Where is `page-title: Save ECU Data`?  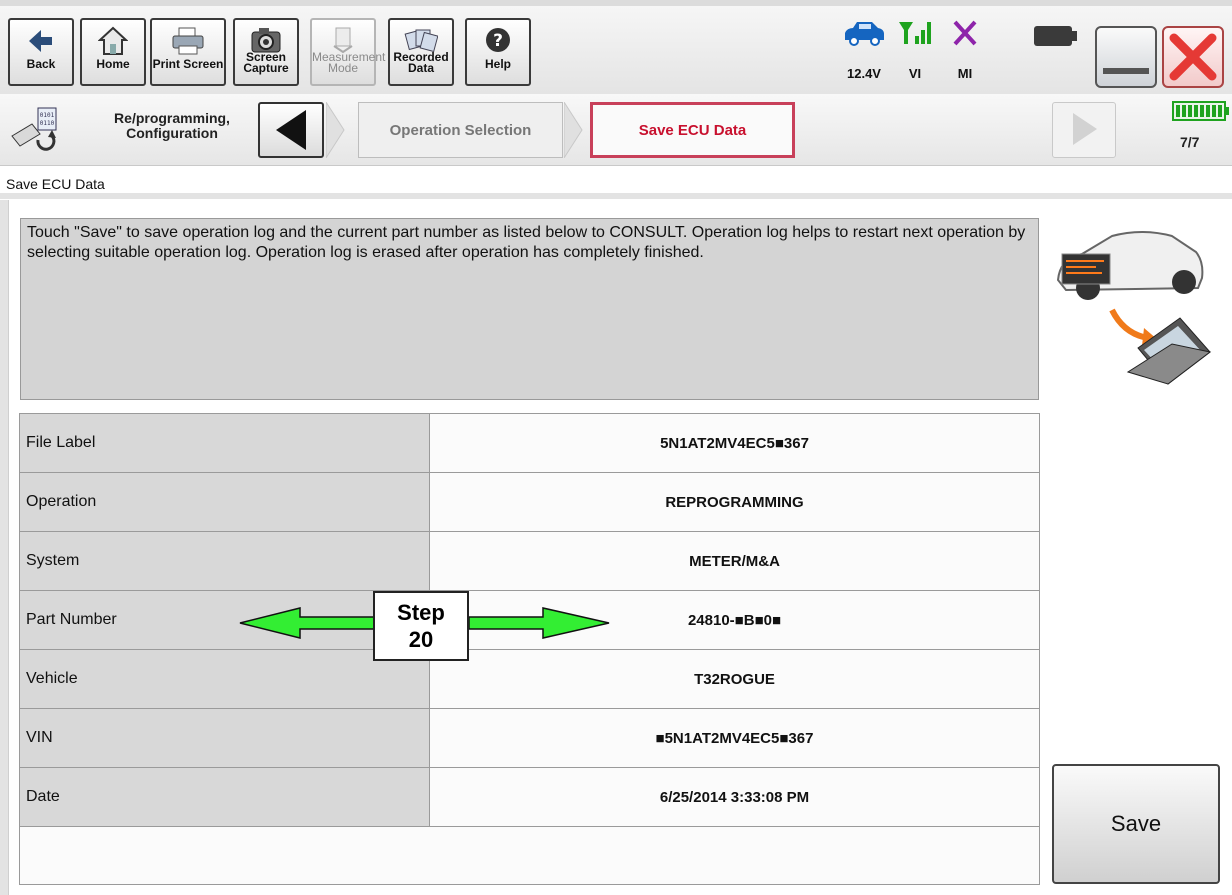
page-title: Save ECU Data is located at coordinates (55, 184).